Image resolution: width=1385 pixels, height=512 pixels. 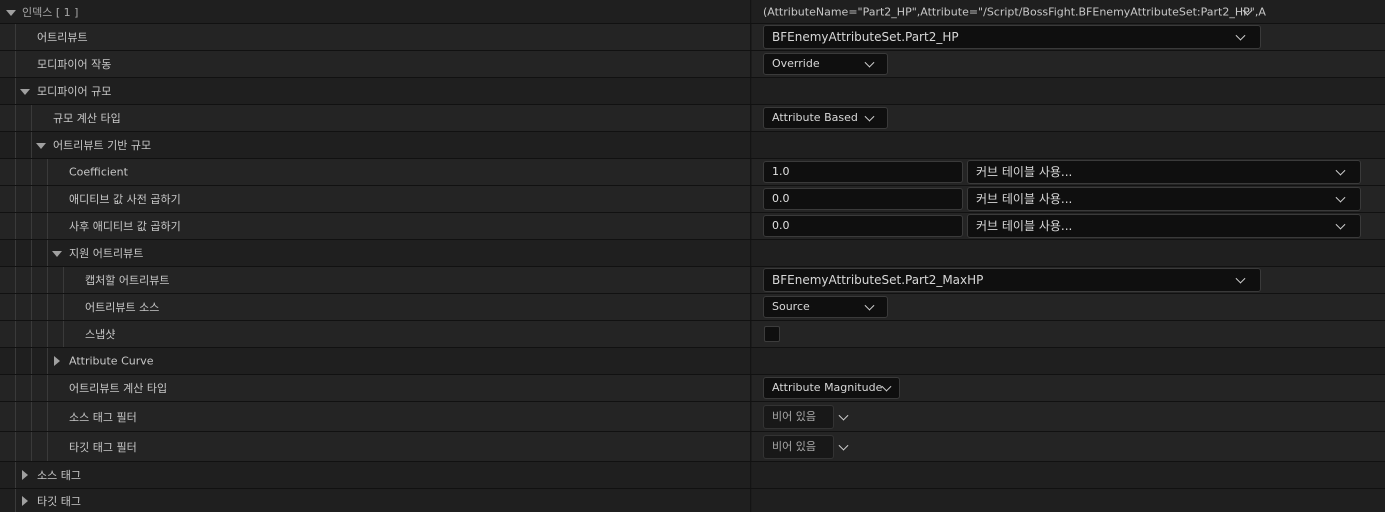 What do you see at coordinates (692, 475) in the screenshot?
I see `source-tags-row: 소스 태그` at bounding box center [692, 475].